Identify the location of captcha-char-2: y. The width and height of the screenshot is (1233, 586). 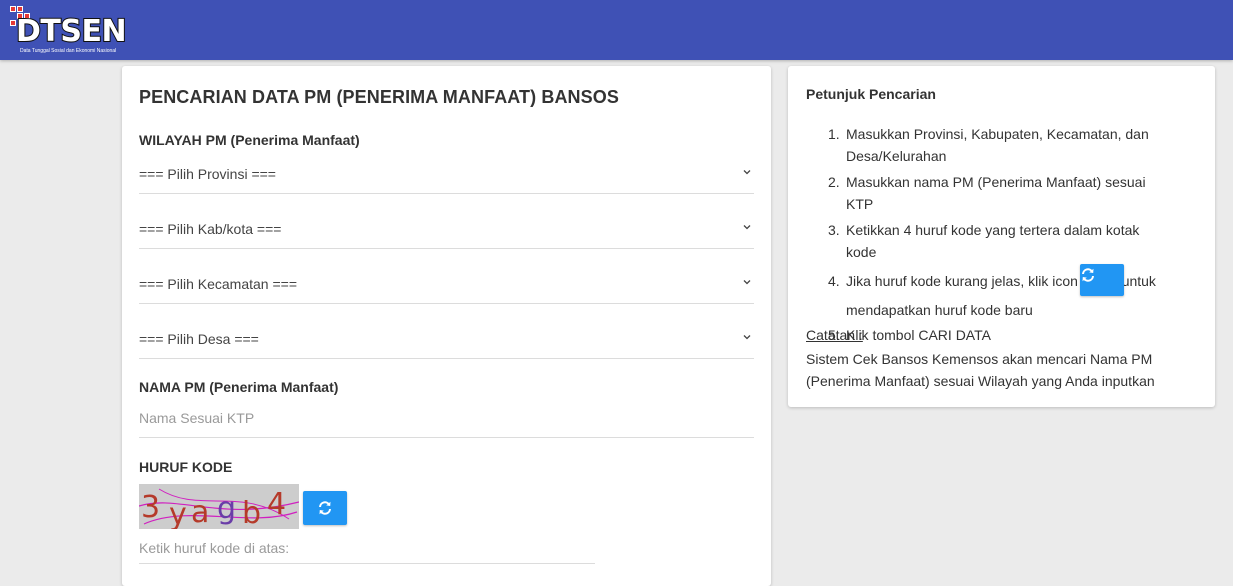
(178, 513).